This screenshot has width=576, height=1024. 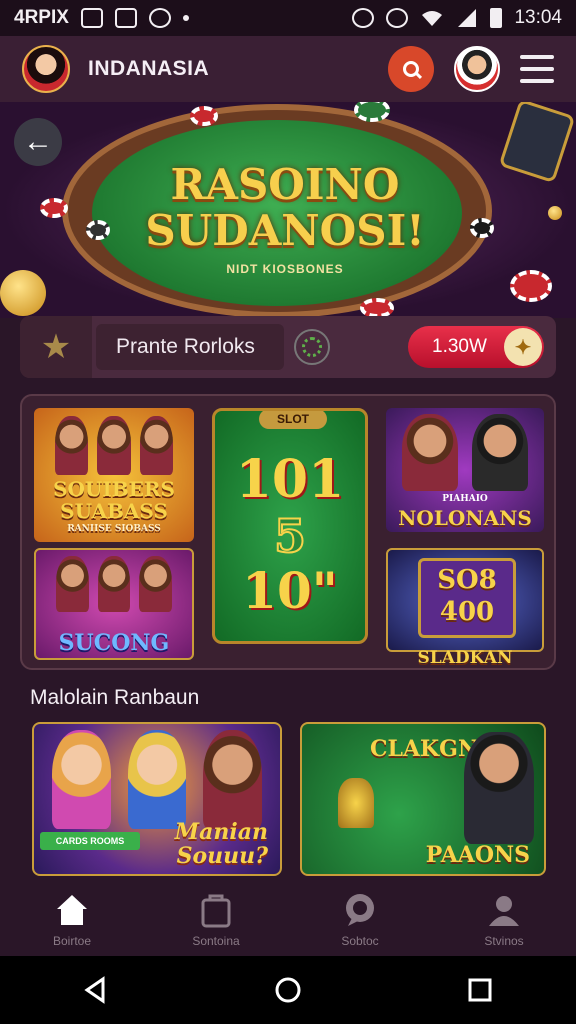 What do you see at coordinates (115, 697) in the screenshot?
I see `section-title: Malolain Ranbaun` at bounding box center [115, 697].